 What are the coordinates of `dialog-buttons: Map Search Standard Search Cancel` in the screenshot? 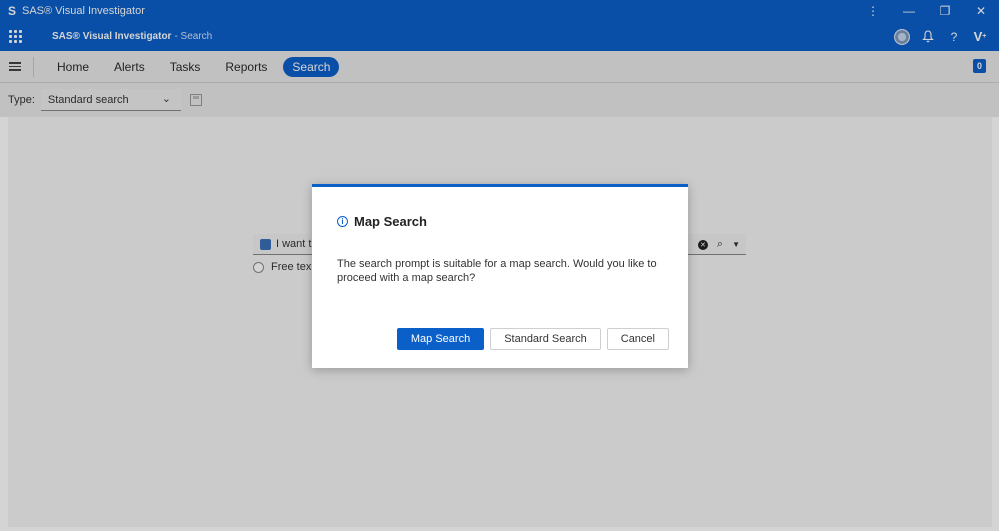 It's located at (532, 339).